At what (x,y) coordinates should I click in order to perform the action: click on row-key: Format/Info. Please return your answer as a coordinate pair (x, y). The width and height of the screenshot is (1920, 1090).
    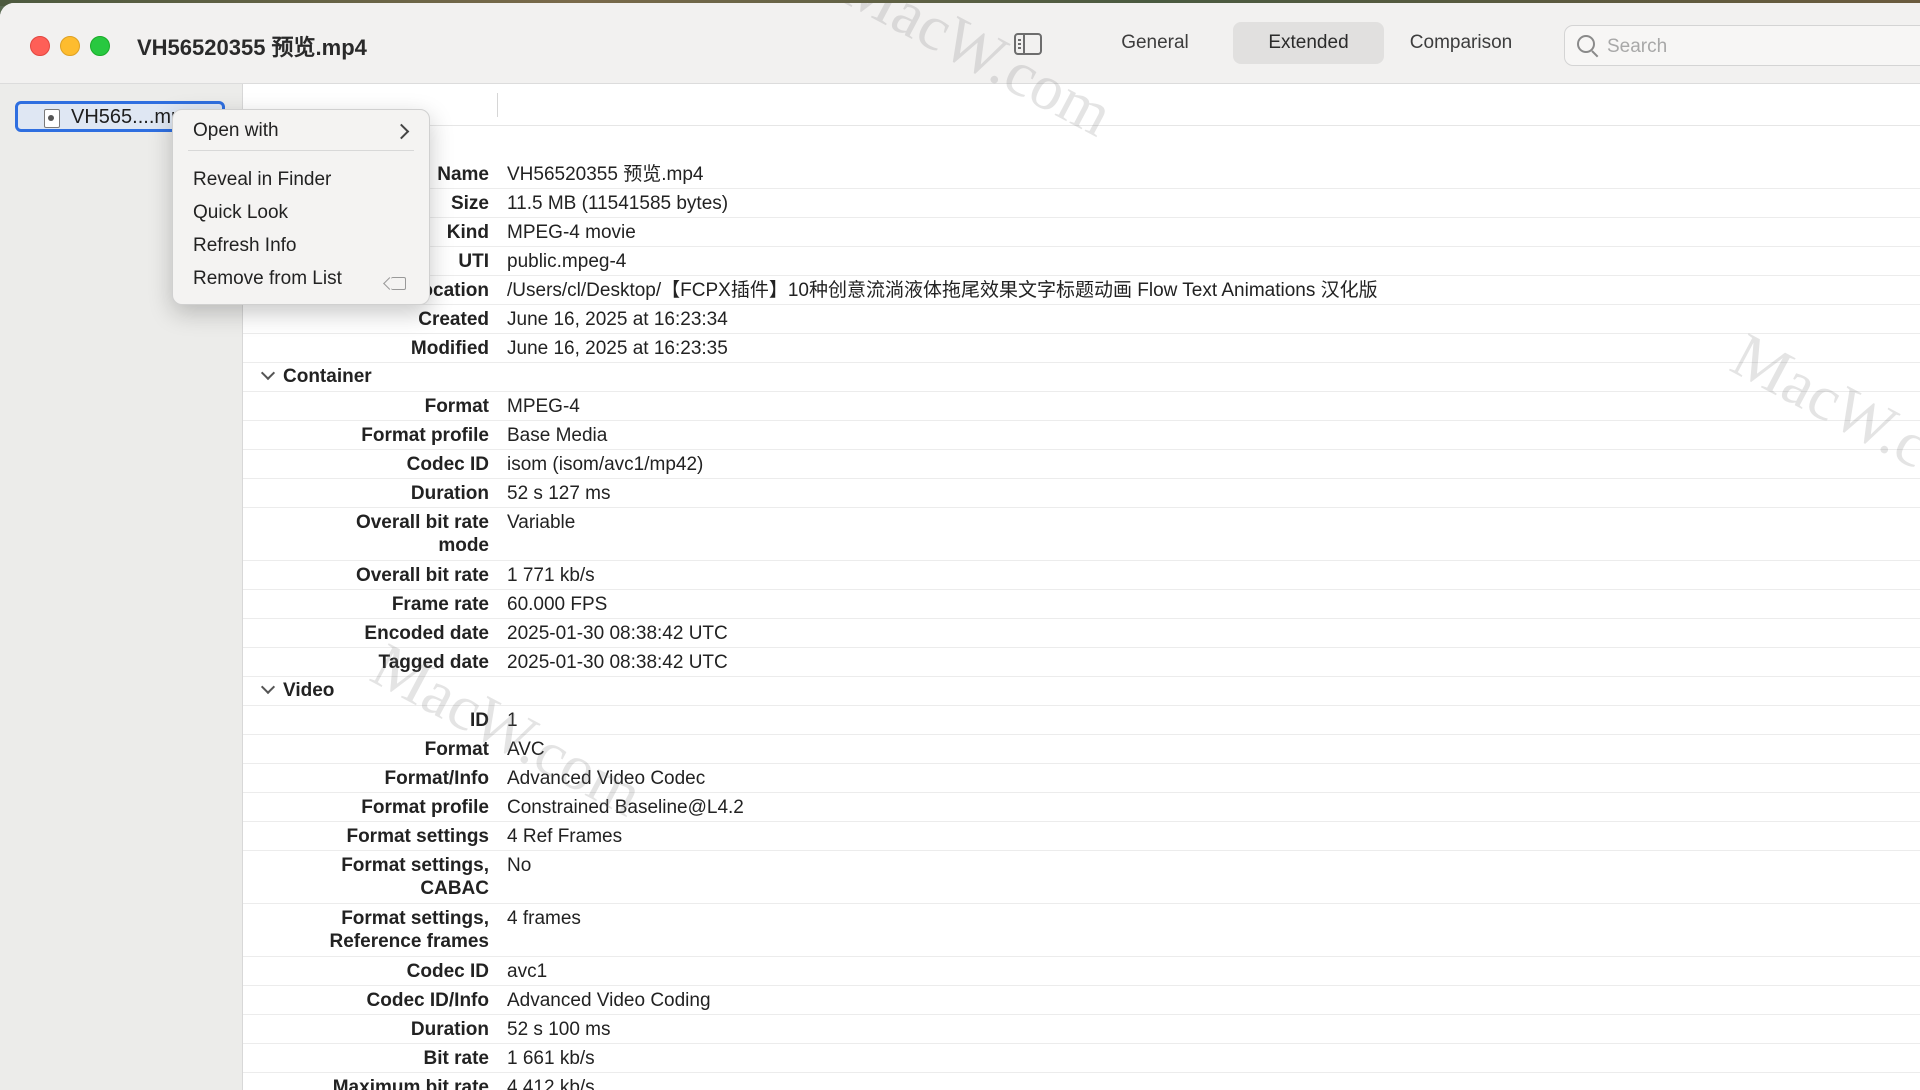
    Looking at the image, I should click on (437, 778).